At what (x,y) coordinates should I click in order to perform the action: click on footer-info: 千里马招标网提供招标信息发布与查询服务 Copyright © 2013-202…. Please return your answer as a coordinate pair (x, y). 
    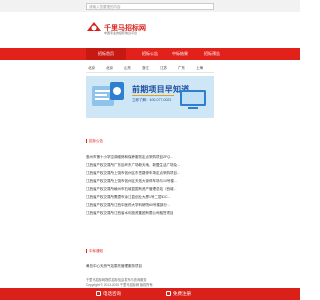
    Looking at the image, I should click on (156, 282).